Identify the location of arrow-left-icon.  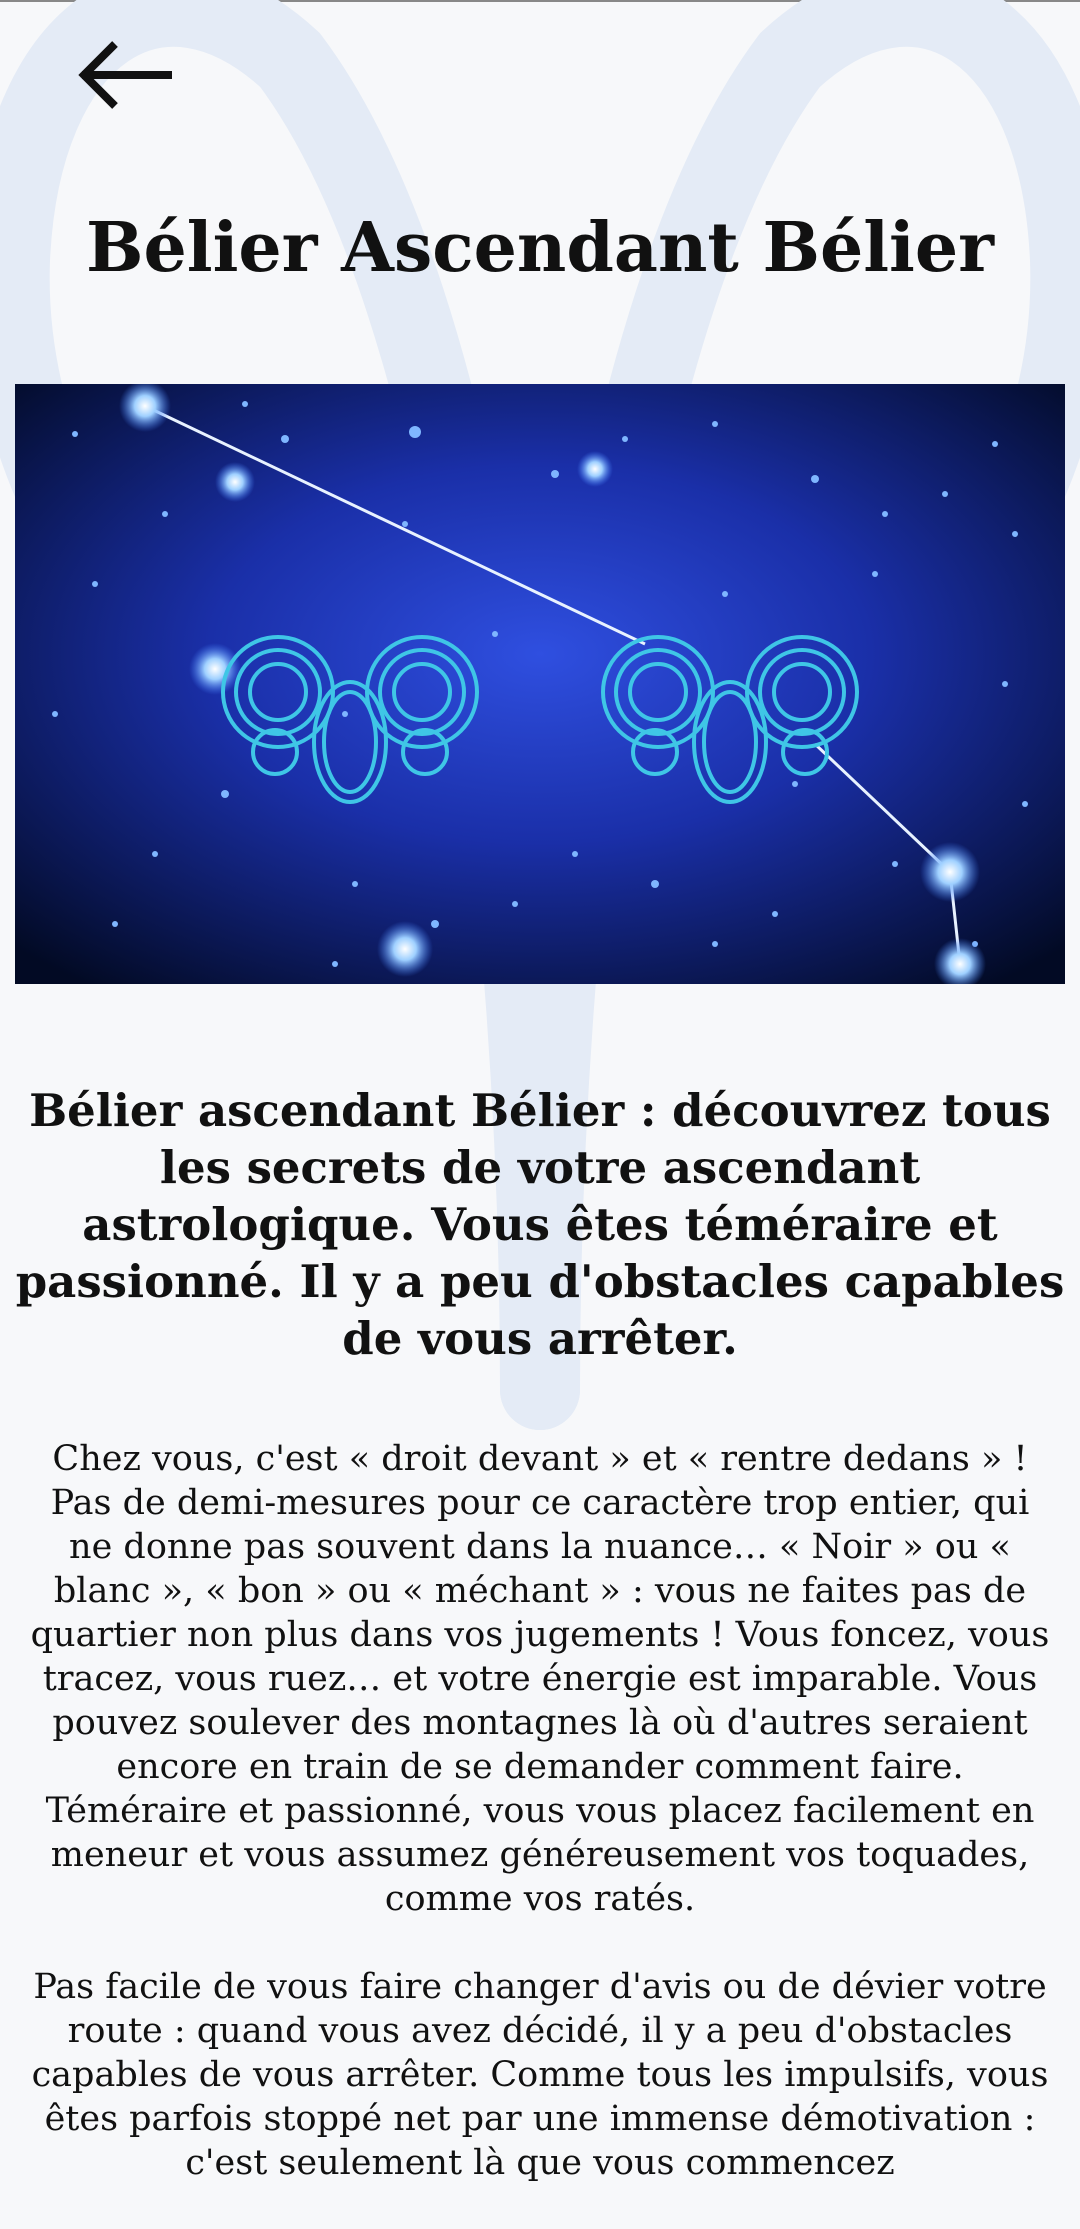
(125, 75).